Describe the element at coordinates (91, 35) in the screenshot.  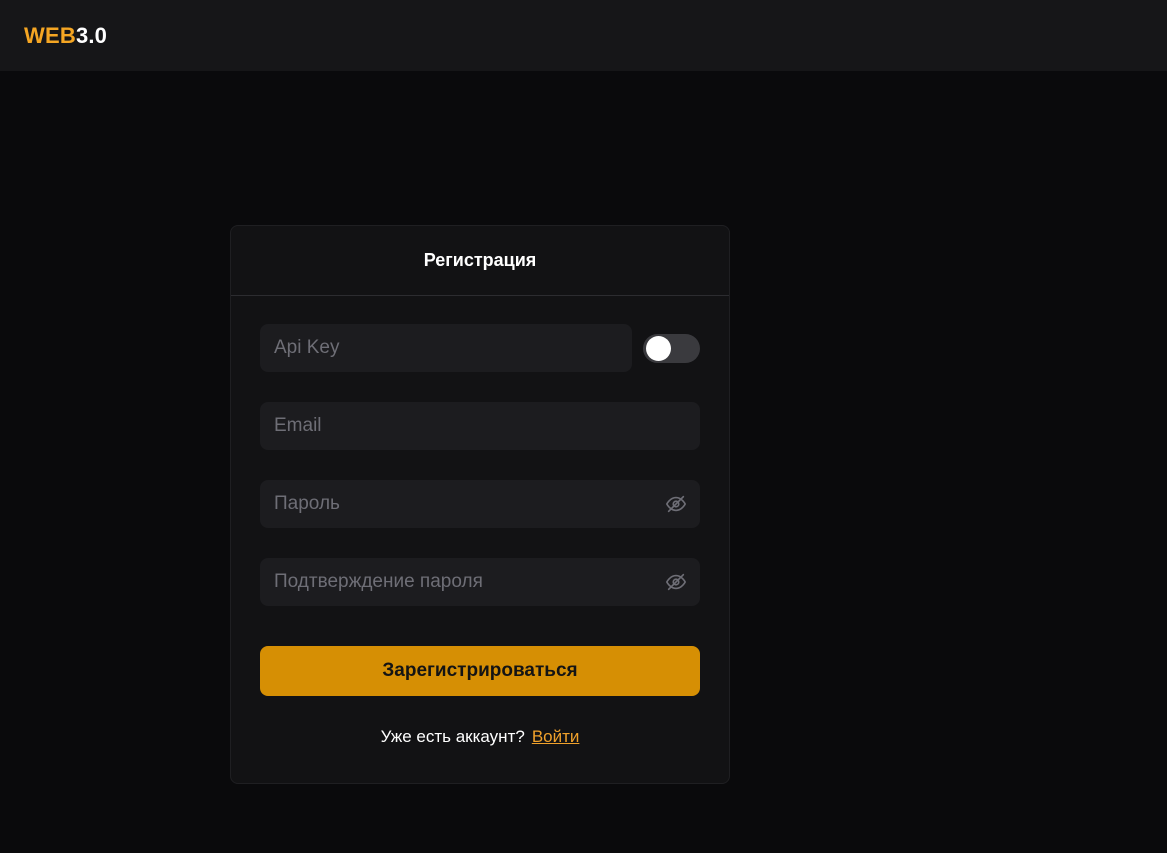
I see `logo-rest: 3.0` at that location.